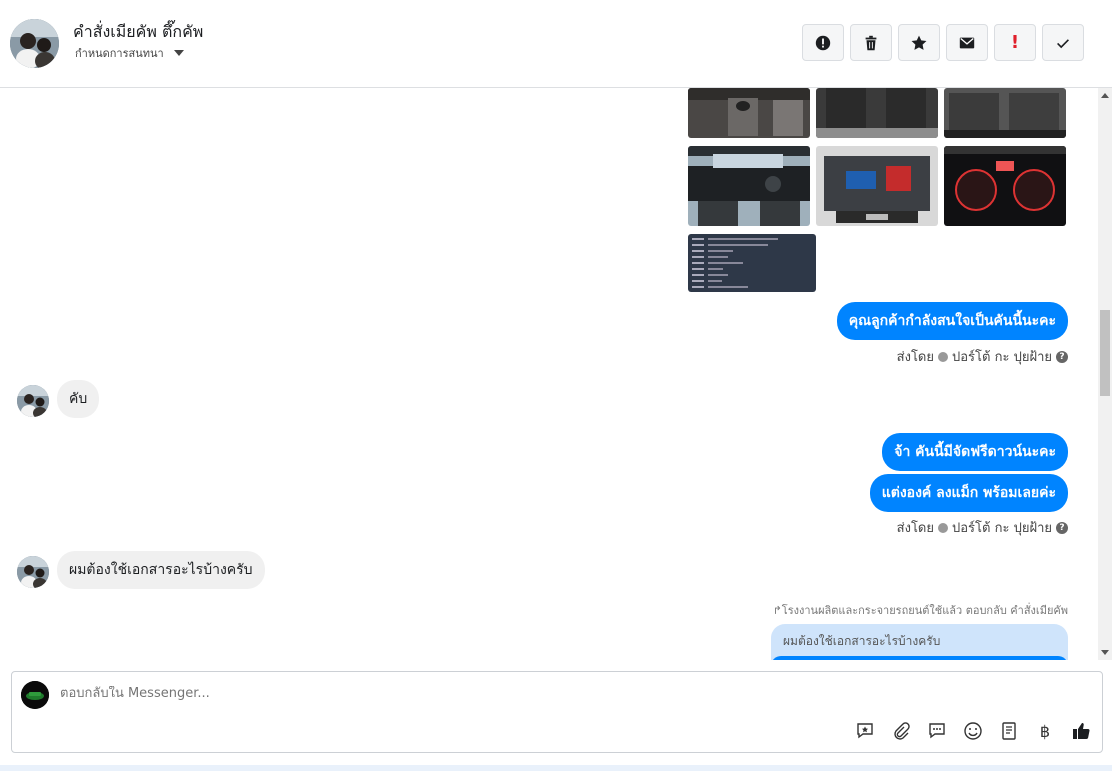  Describe the element at coordinates (138, 31) in the screenshot. I see `contact-name: คำสั่งเมียคัพ ตึ๊กคัพ` at that location.